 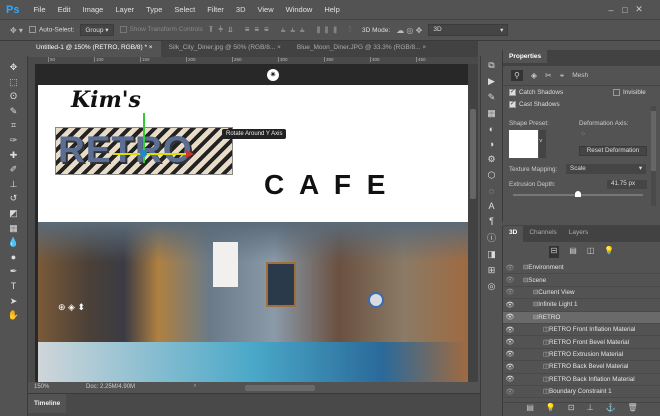 What do you see at coordinates (41, 387) in the screenshot?
I see `zoom-level: 150%` at bounding box center [41, 387].